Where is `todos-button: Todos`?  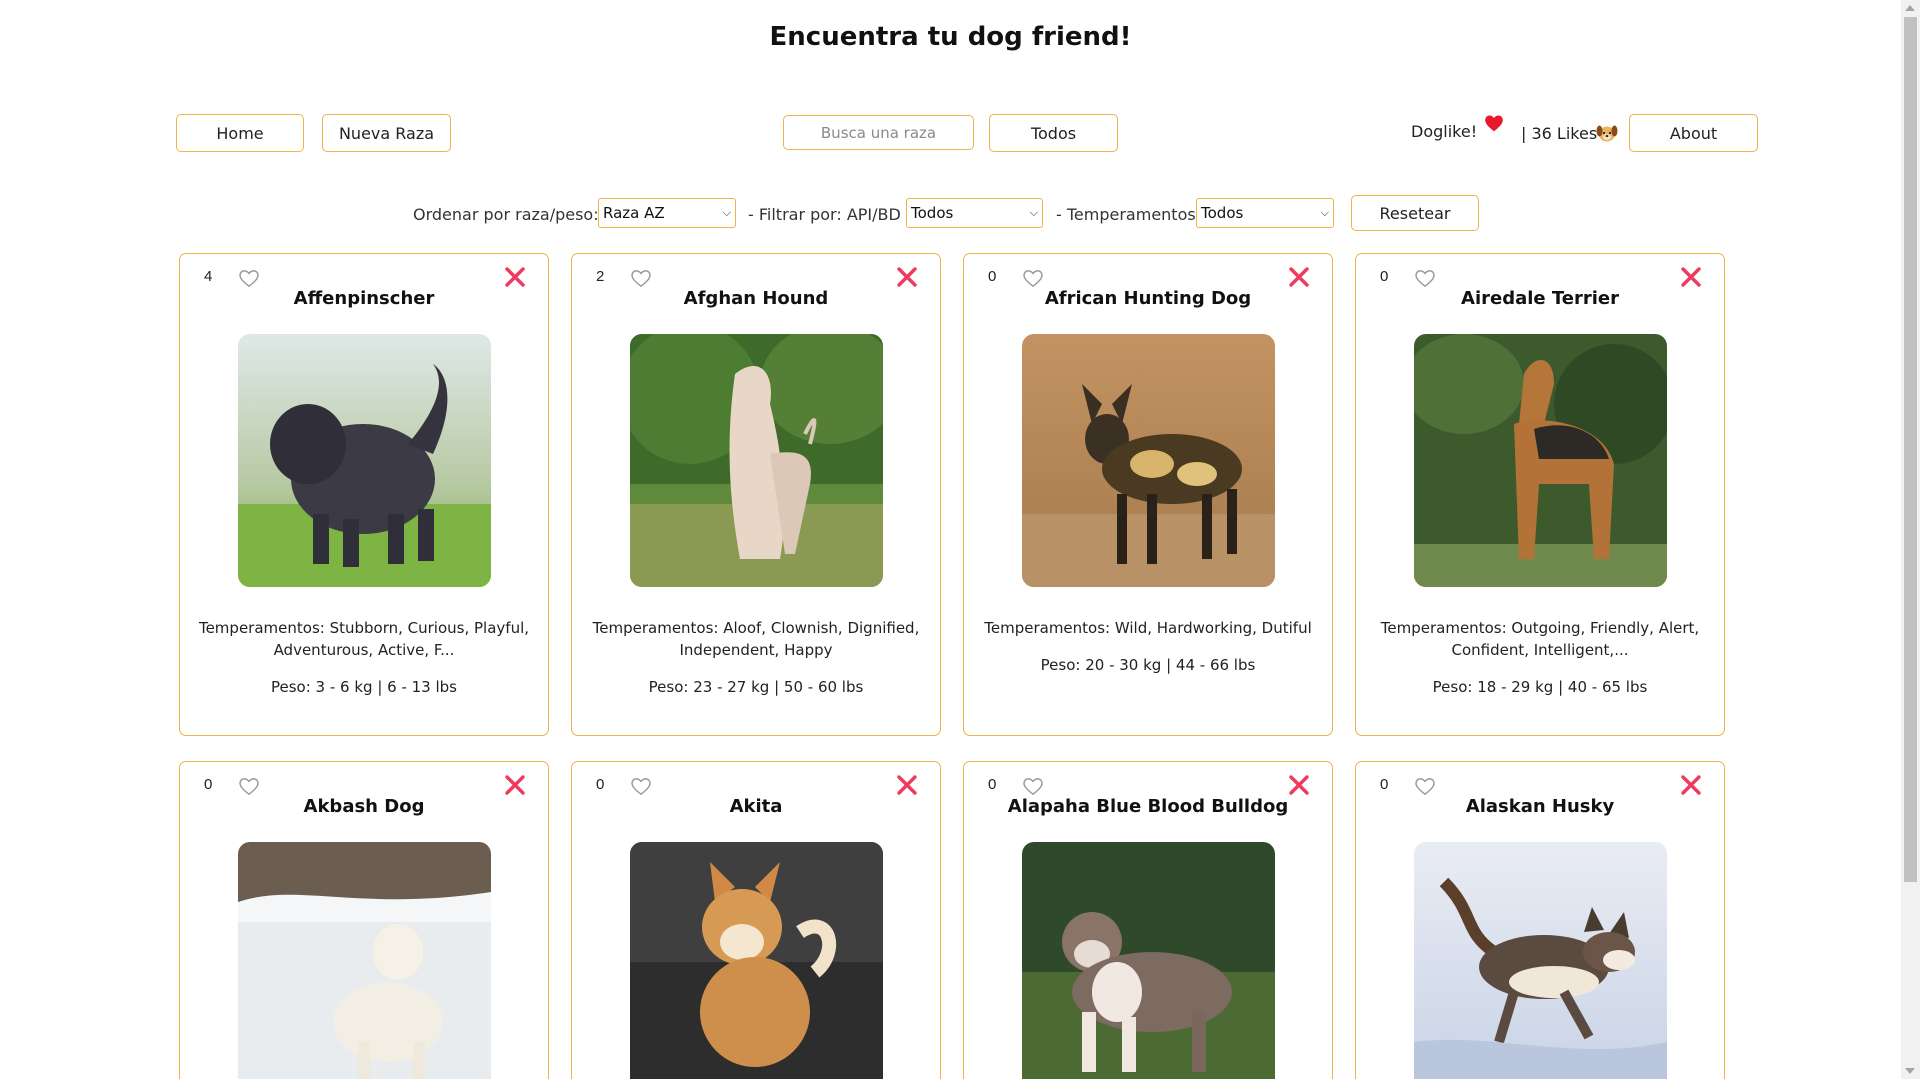
todos-button: Todos is located at coordinates (1053, 133).